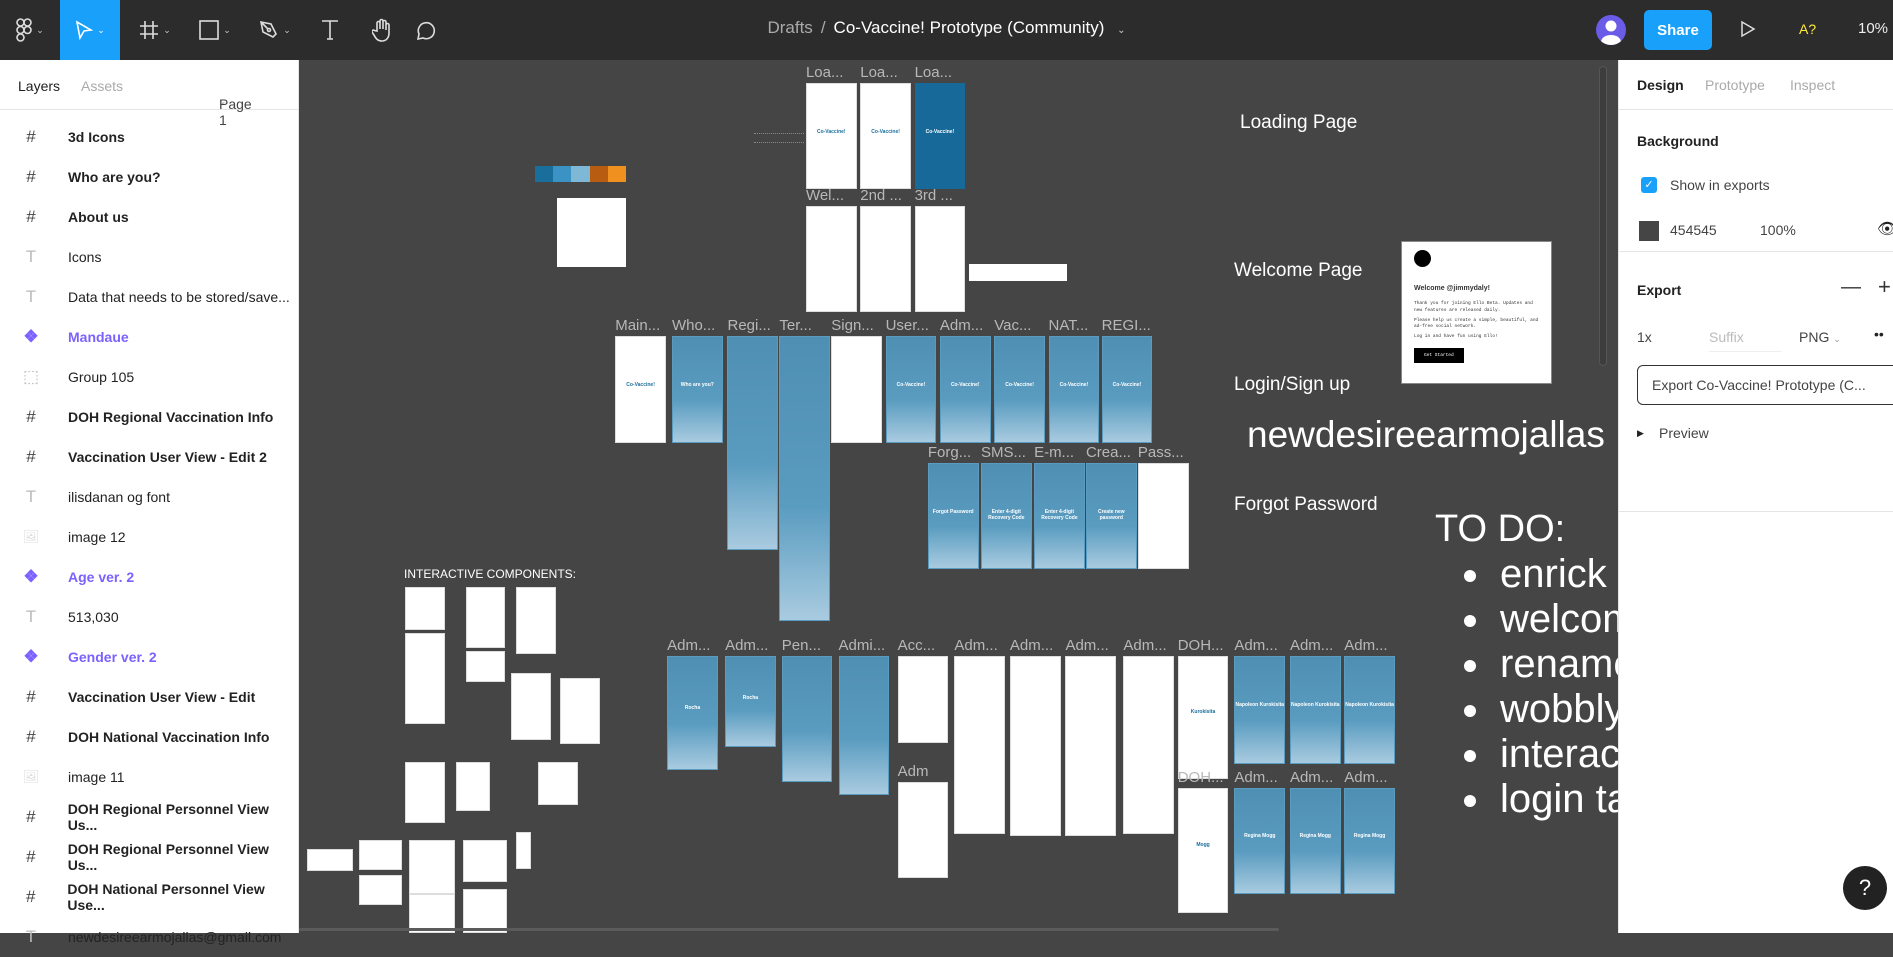  What do you see at coordinates (1541, 799) in the screenshot?
I see `todo-item: login ta` at bounding box center [1541, 799].